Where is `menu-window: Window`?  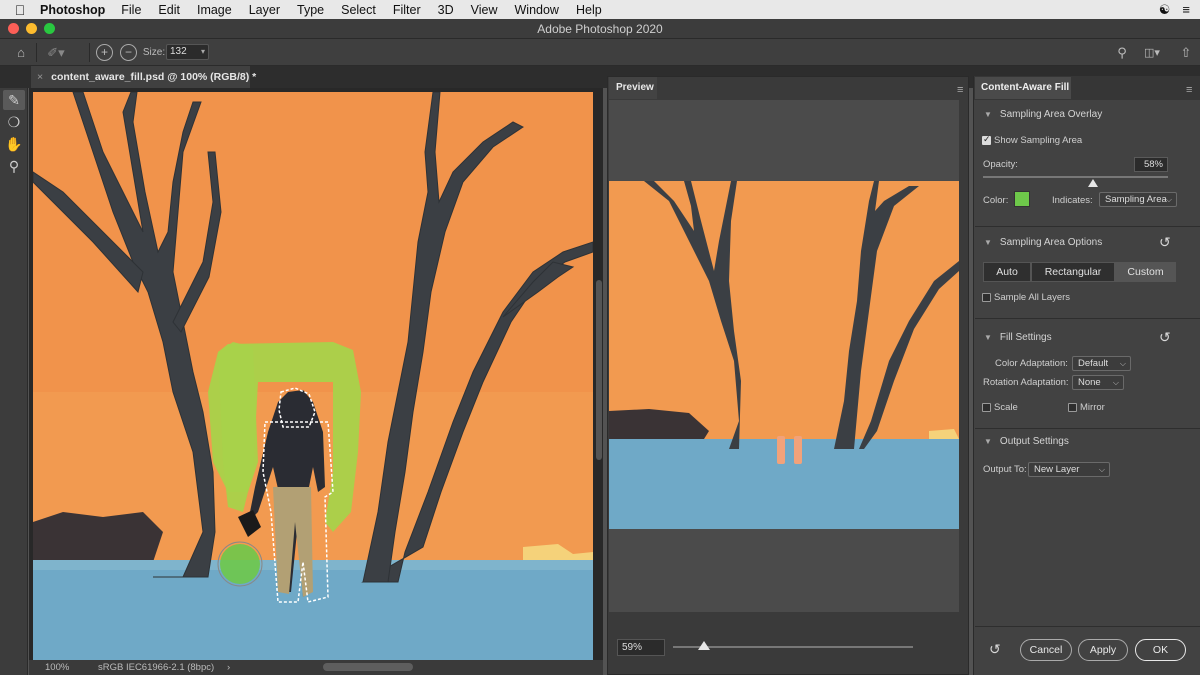
menu-window: Window is located at coordinates (537, 10).